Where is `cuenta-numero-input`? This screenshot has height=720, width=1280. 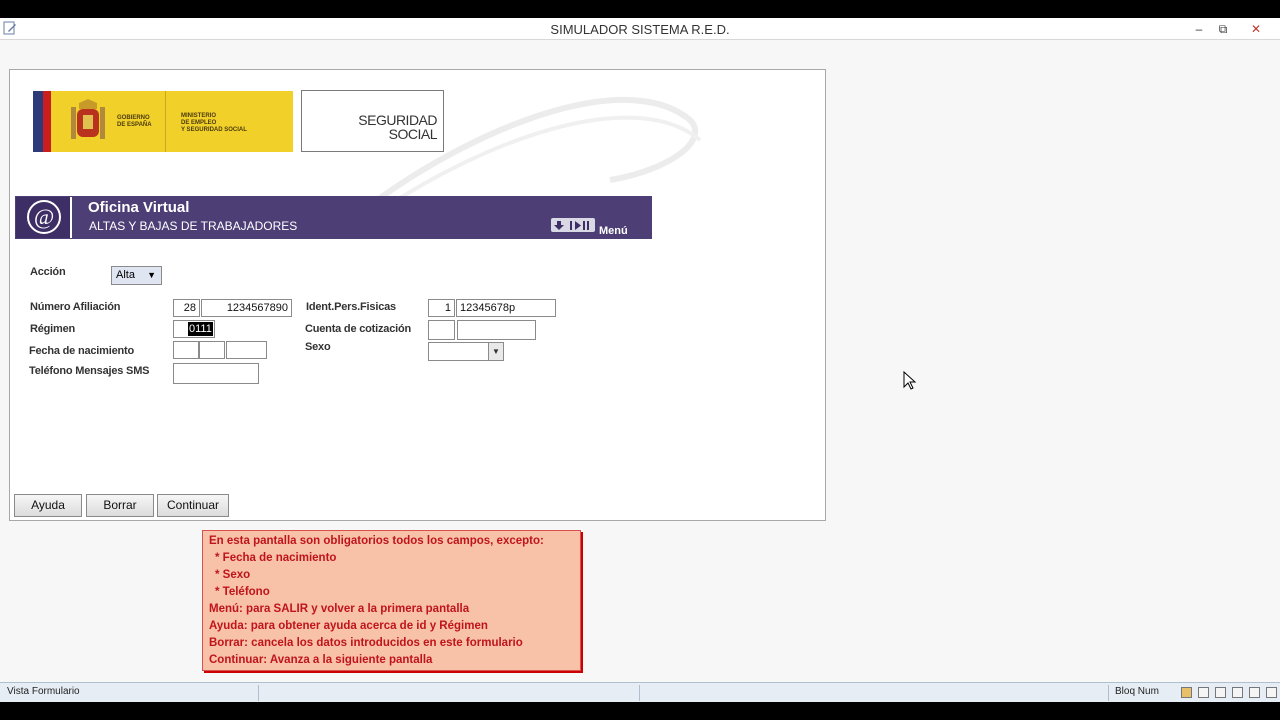
cuenta-numero-input is located at coordinates (496, 330).